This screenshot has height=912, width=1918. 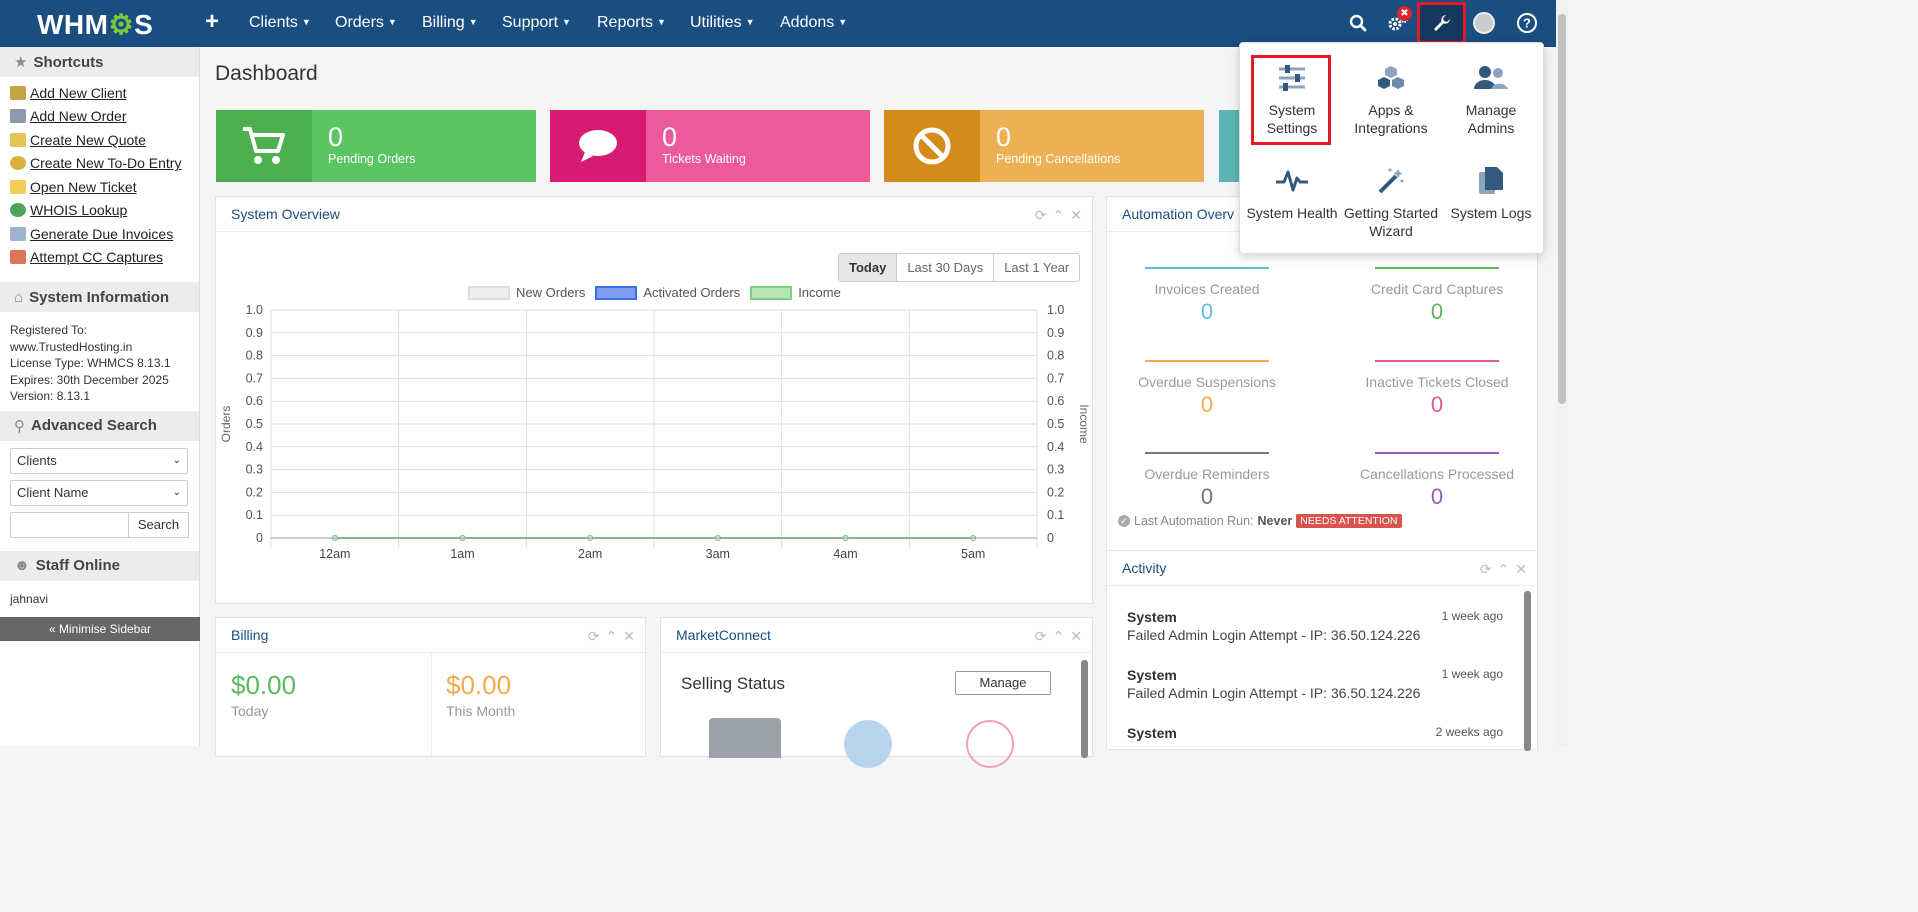 What do you see at coordinates (1441, 23) in the screenshot?
I see `wrench-icon` at bounding box center [1441, 23].